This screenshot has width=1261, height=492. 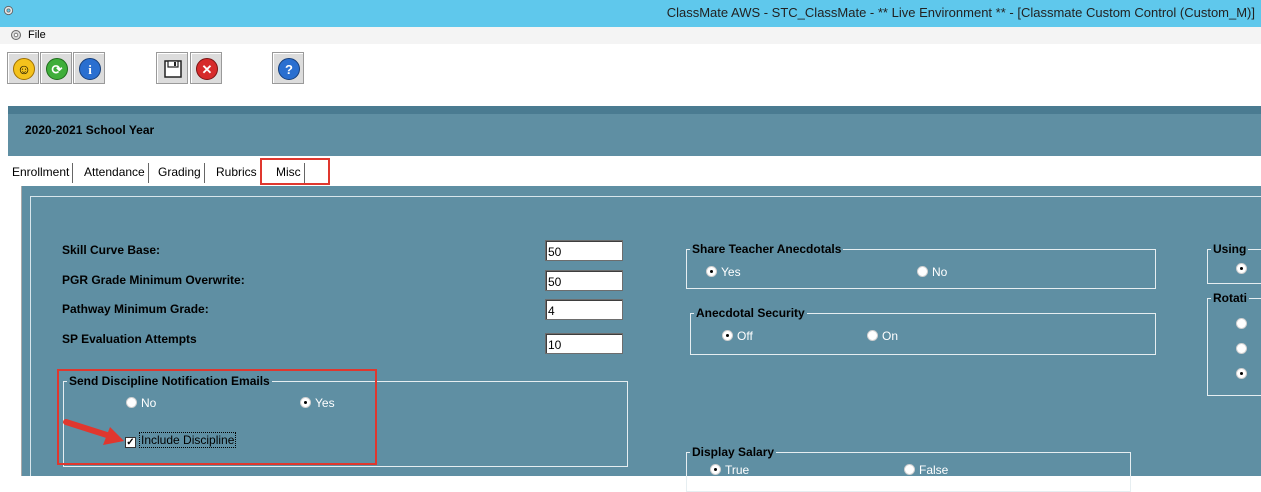 I want to click on tab-grading: Grading, so click(x=180, y=173).